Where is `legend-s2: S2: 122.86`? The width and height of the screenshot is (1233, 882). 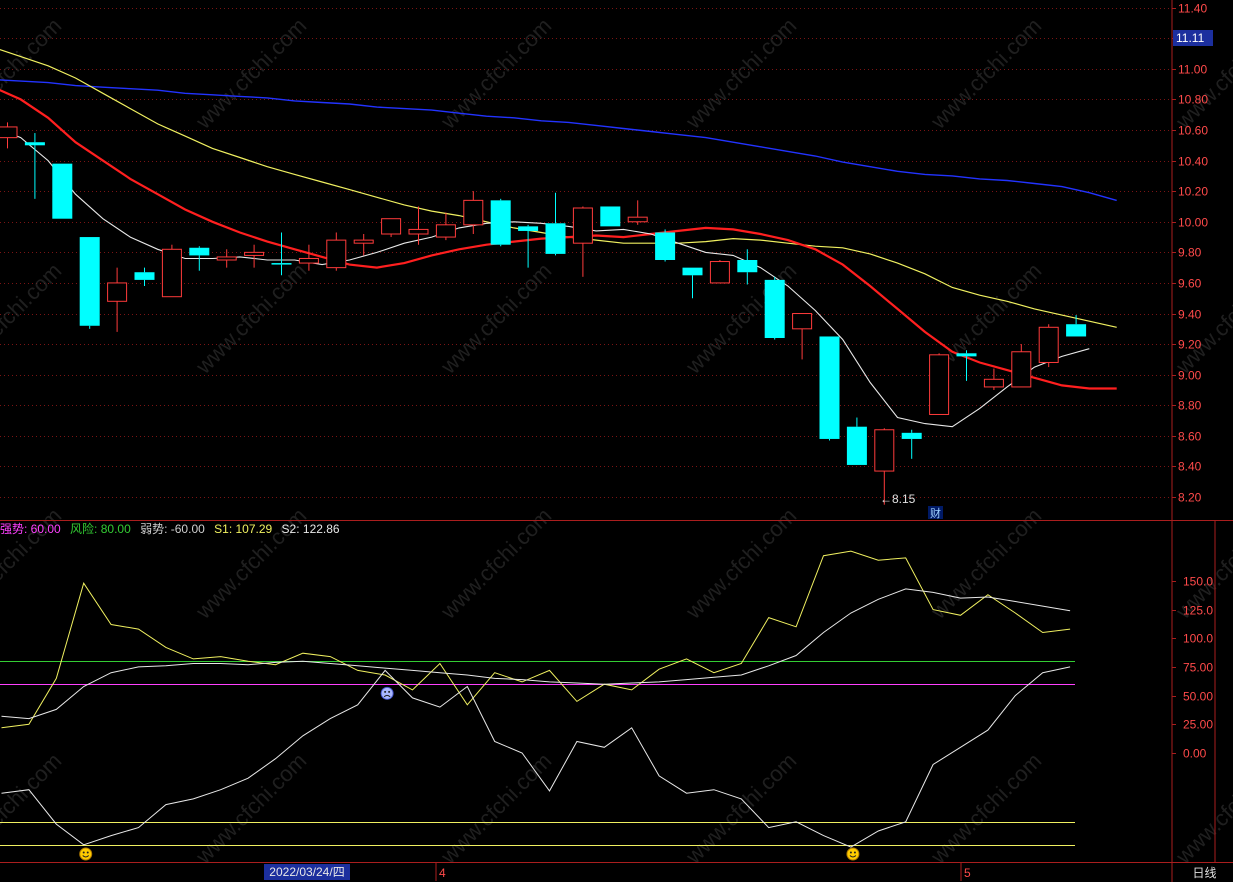 legend-s2: S2: 122.86 is located at coordinates (310, 529).